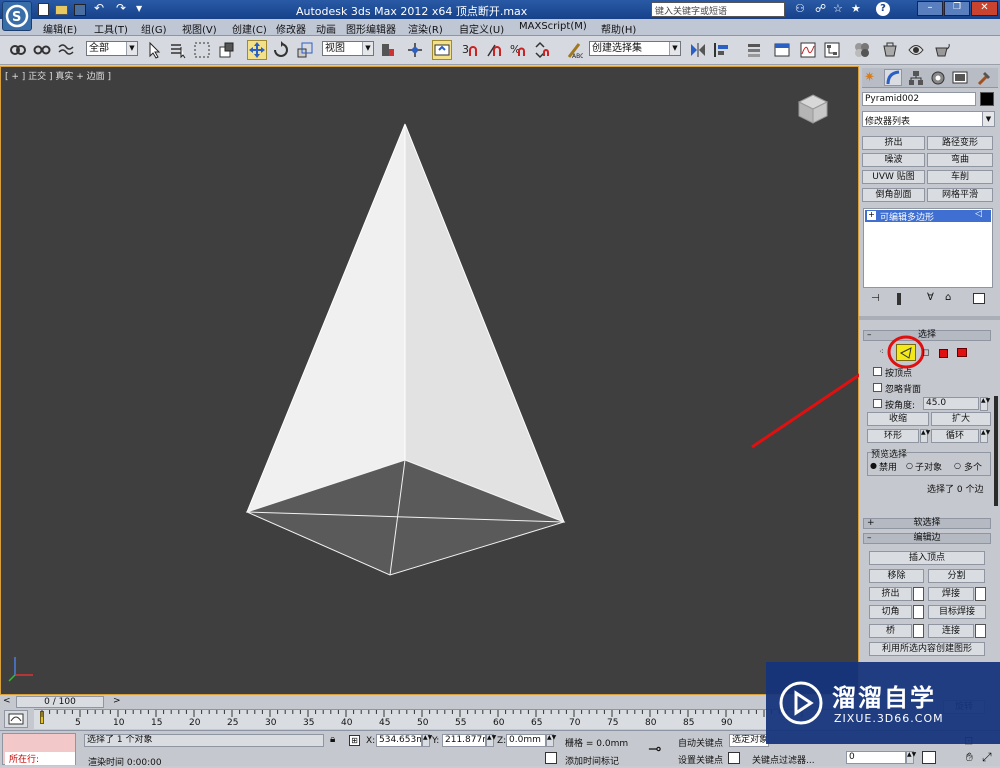  Describe the element at coordinates (39, 749) in the screenshot. I see `maxscript-listener: 所在行:` at that location.